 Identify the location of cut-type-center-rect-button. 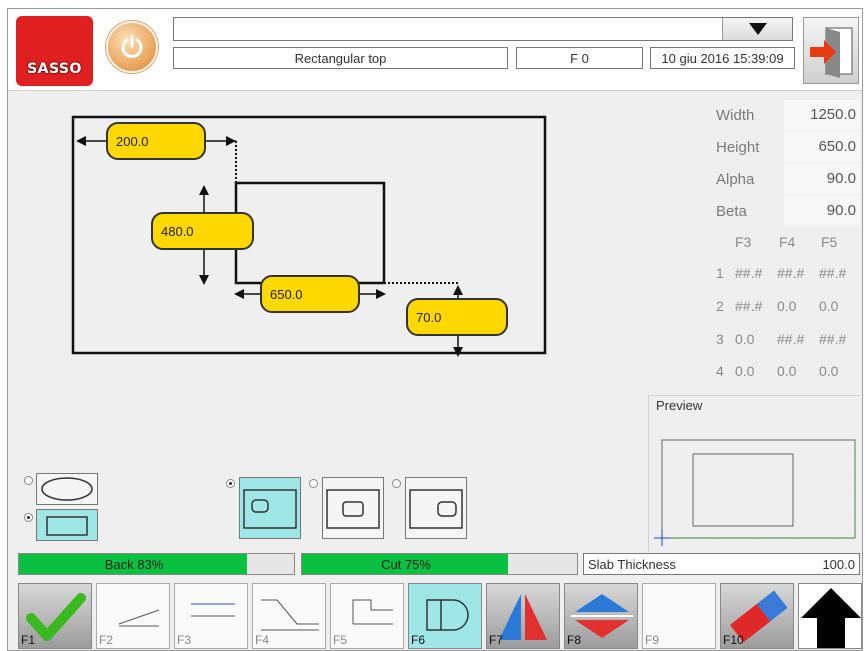
(353, 508).